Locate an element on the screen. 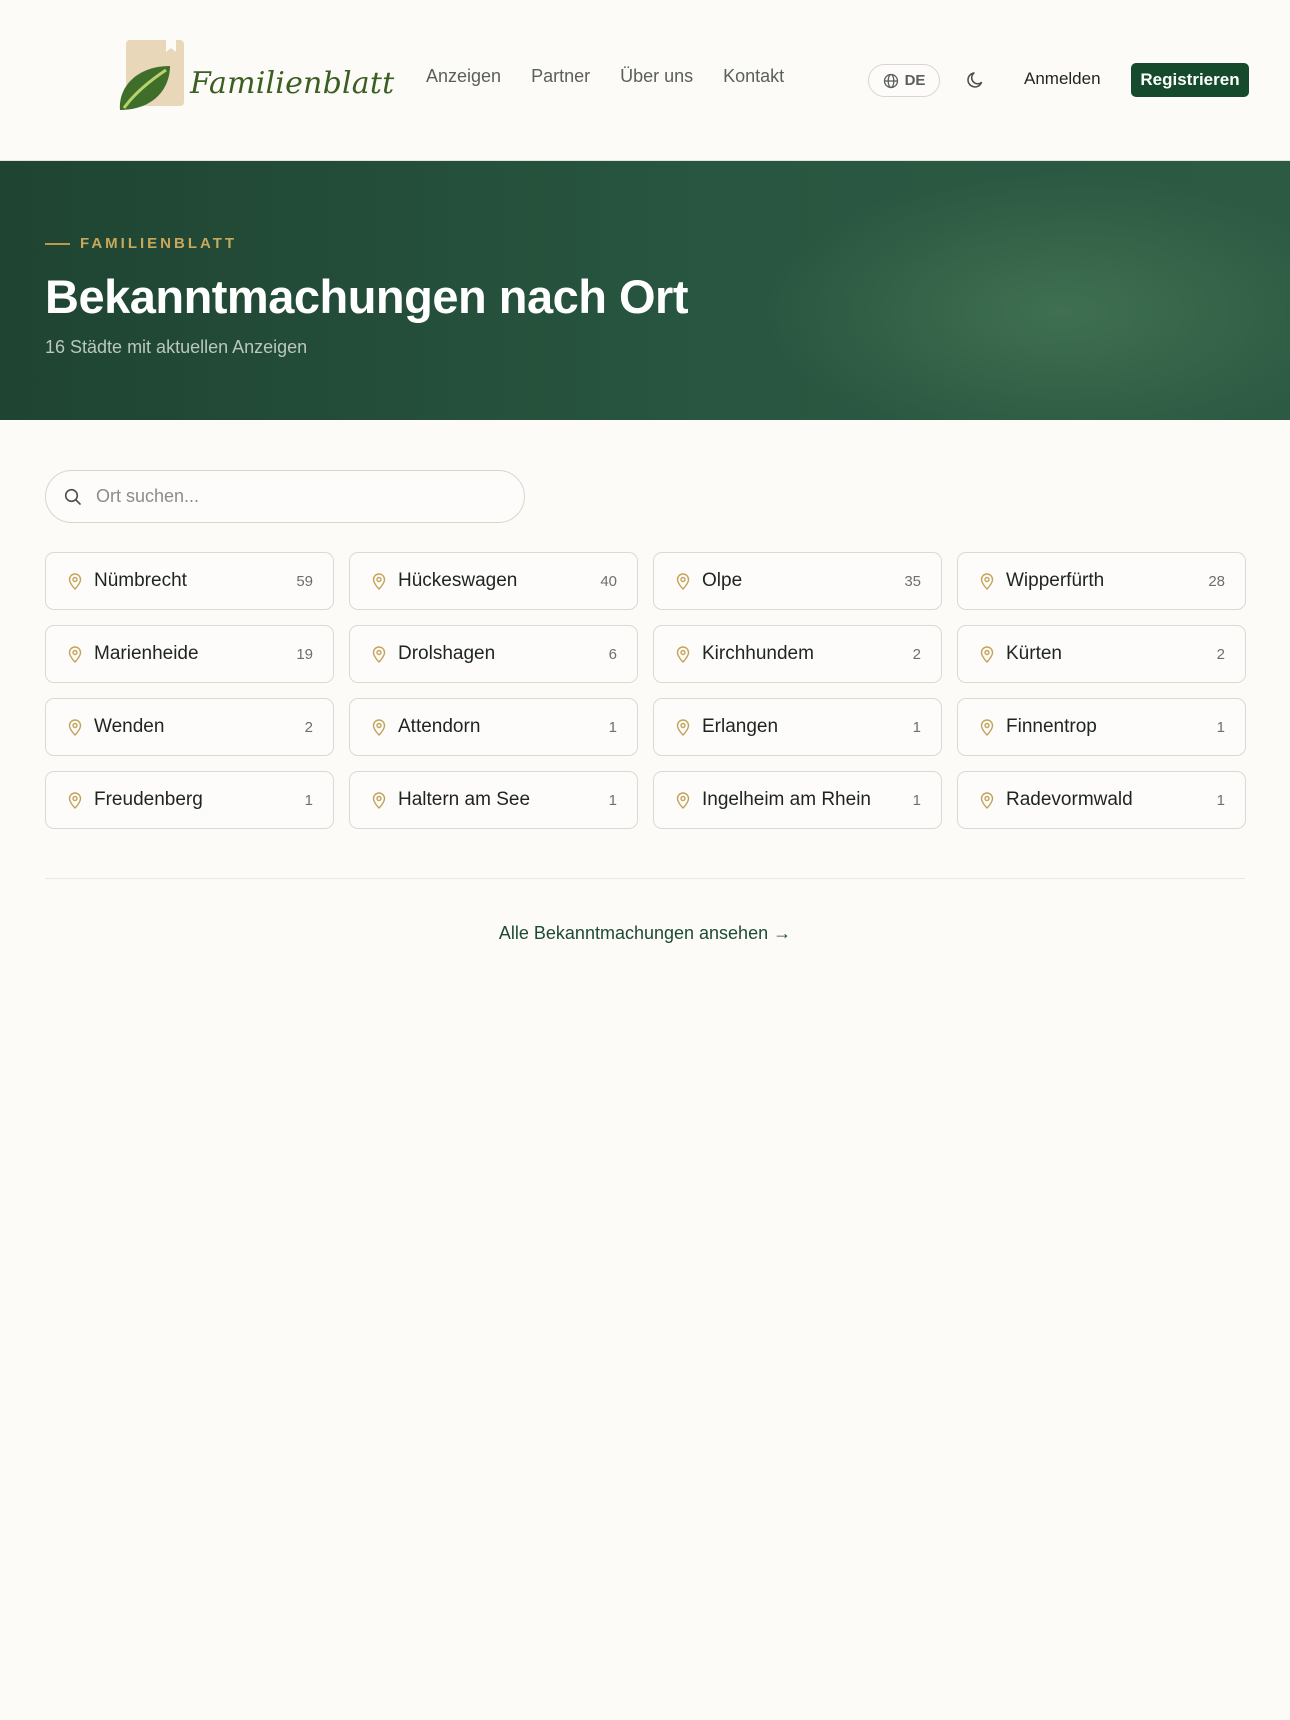  city-name: Wipperfürth is located at coordinates (1055, 580).